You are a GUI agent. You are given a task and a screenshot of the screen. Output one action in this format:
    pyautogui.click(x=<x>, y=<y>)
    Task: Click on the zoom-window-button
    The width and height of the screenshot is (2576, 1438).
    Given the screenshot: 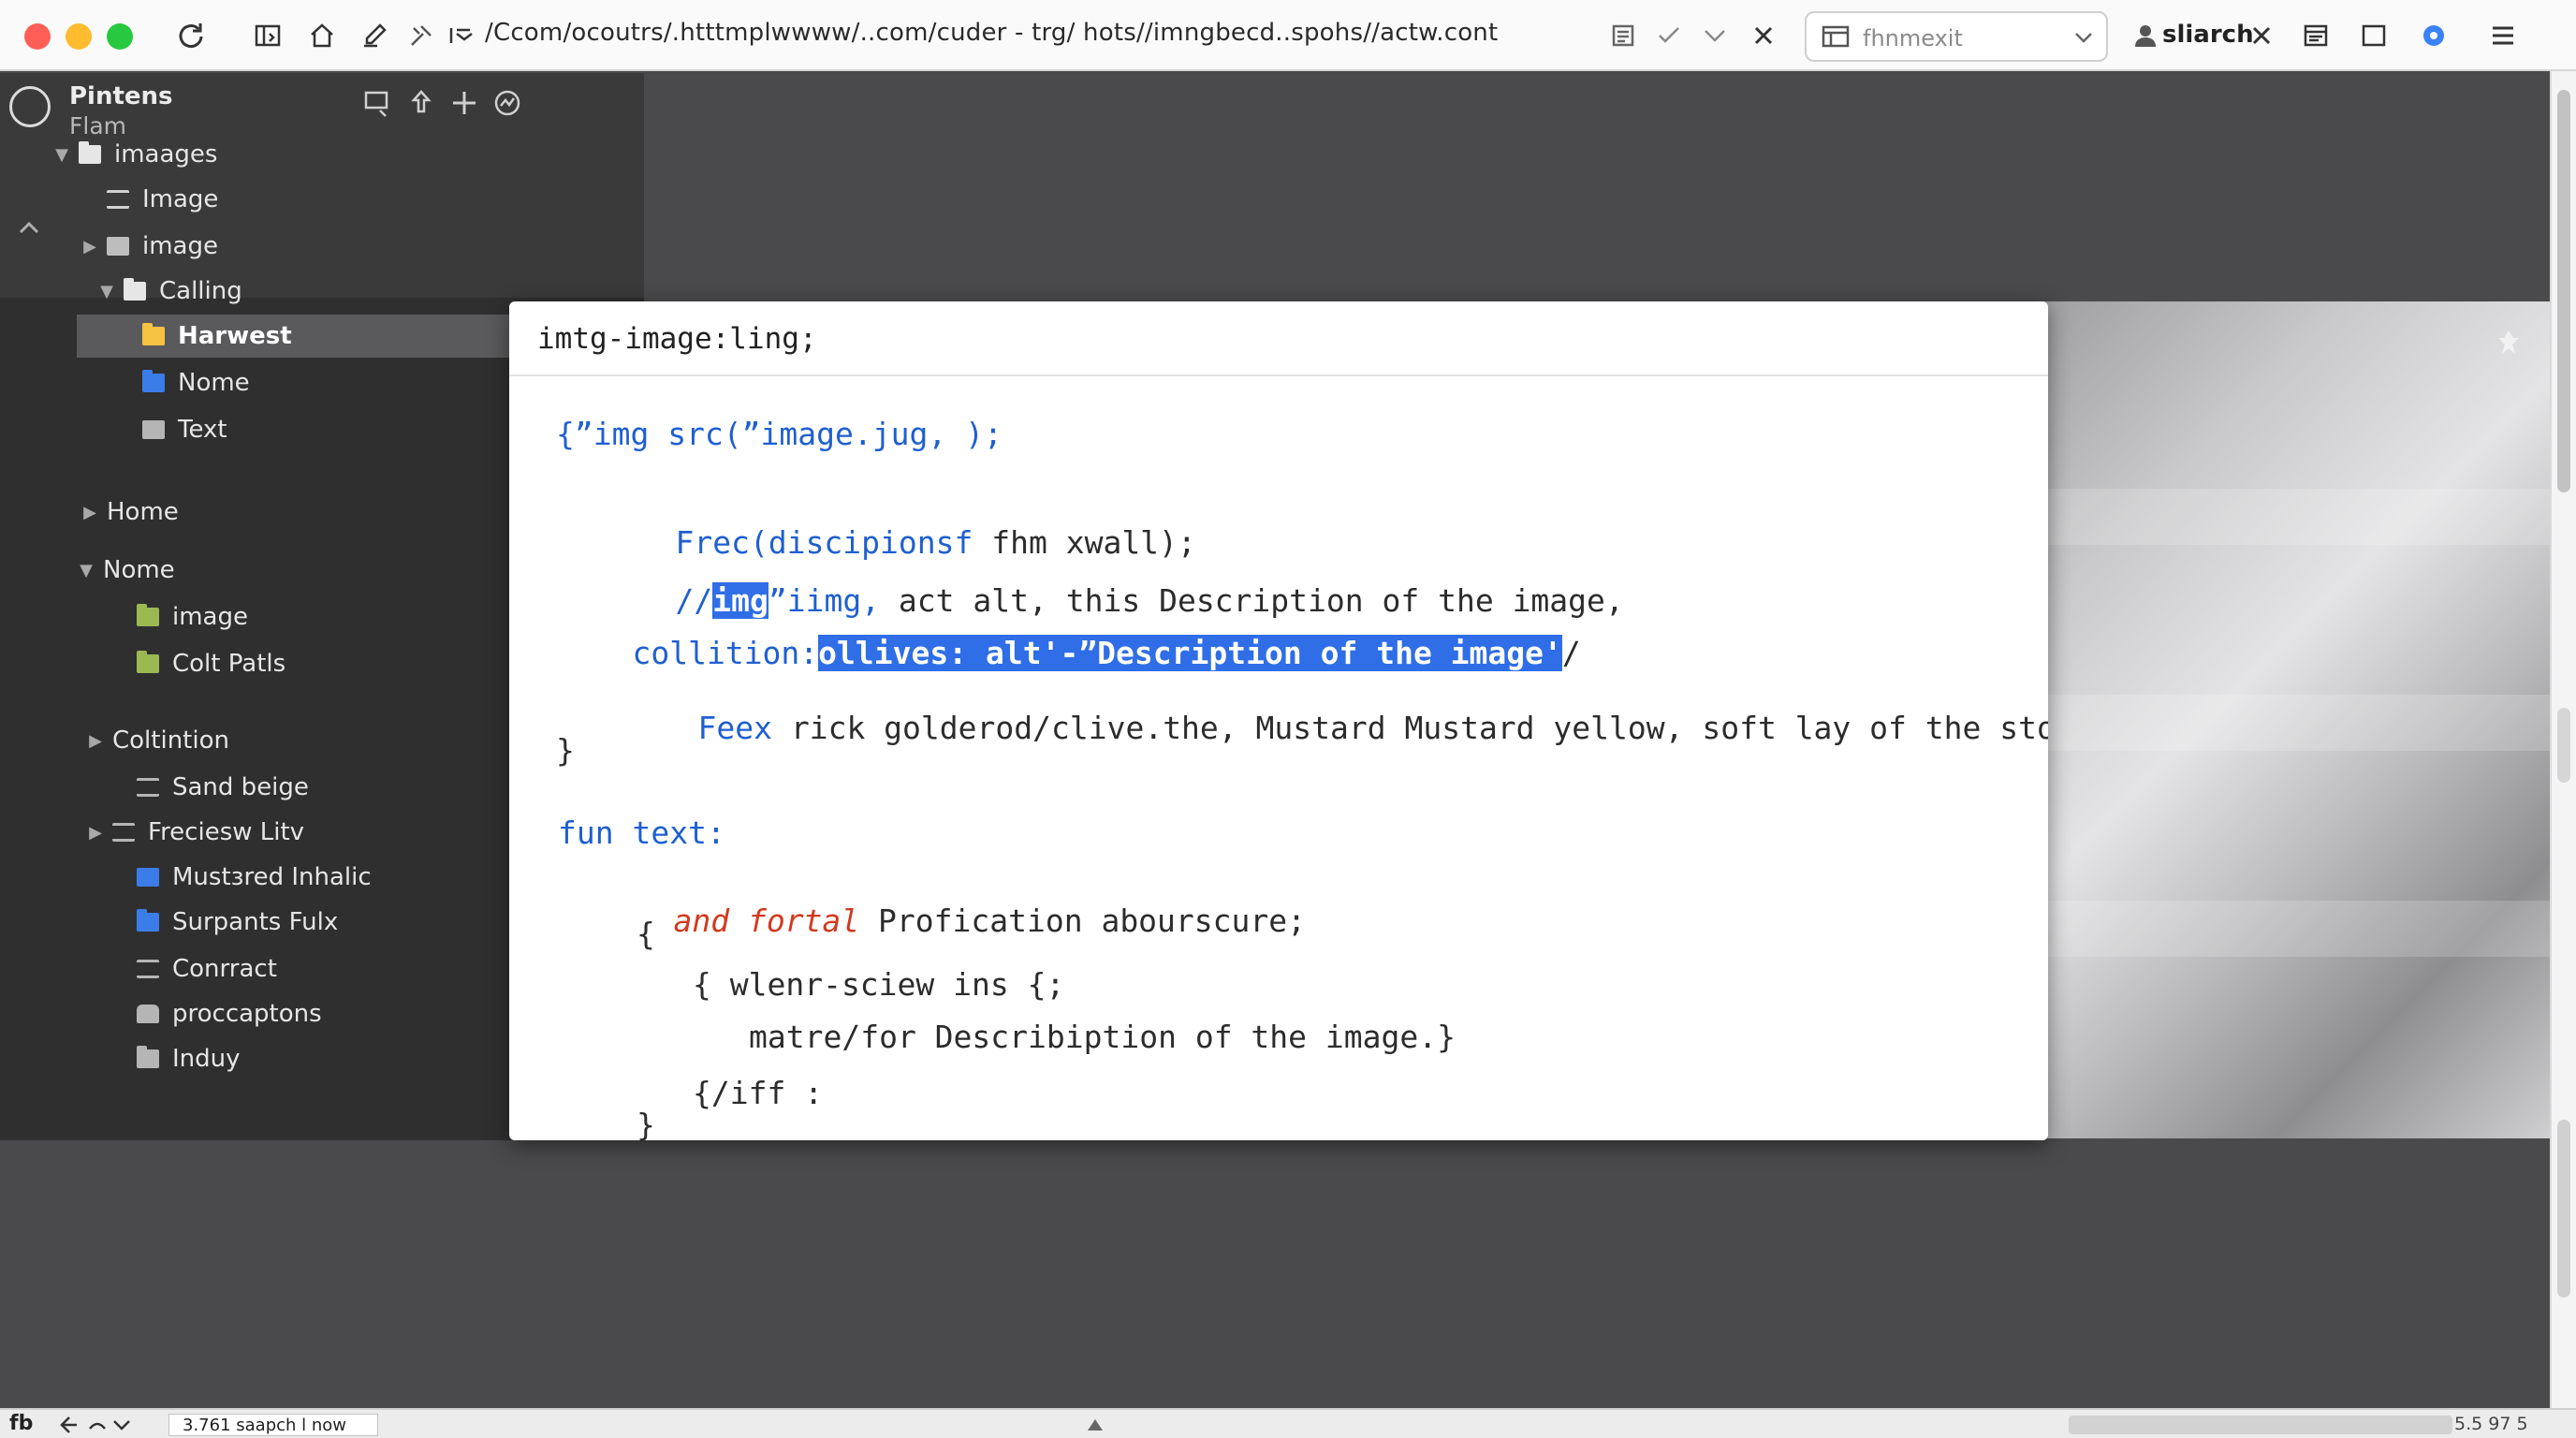 What is the action you would take?
    pyautogui.click(x=120, y=36)
    